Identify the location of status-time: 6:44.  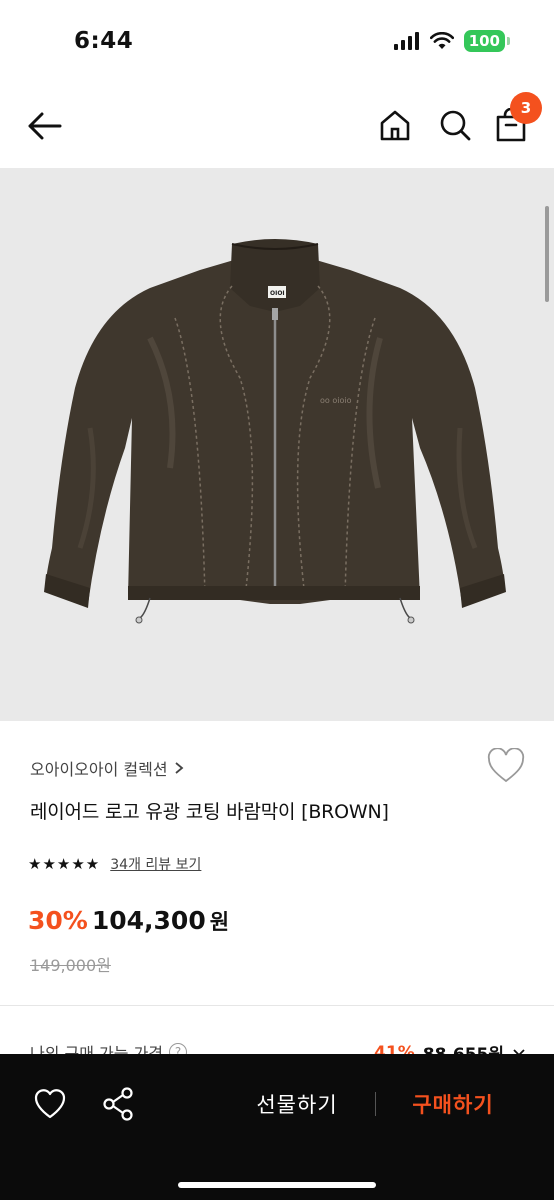
(104, 41).